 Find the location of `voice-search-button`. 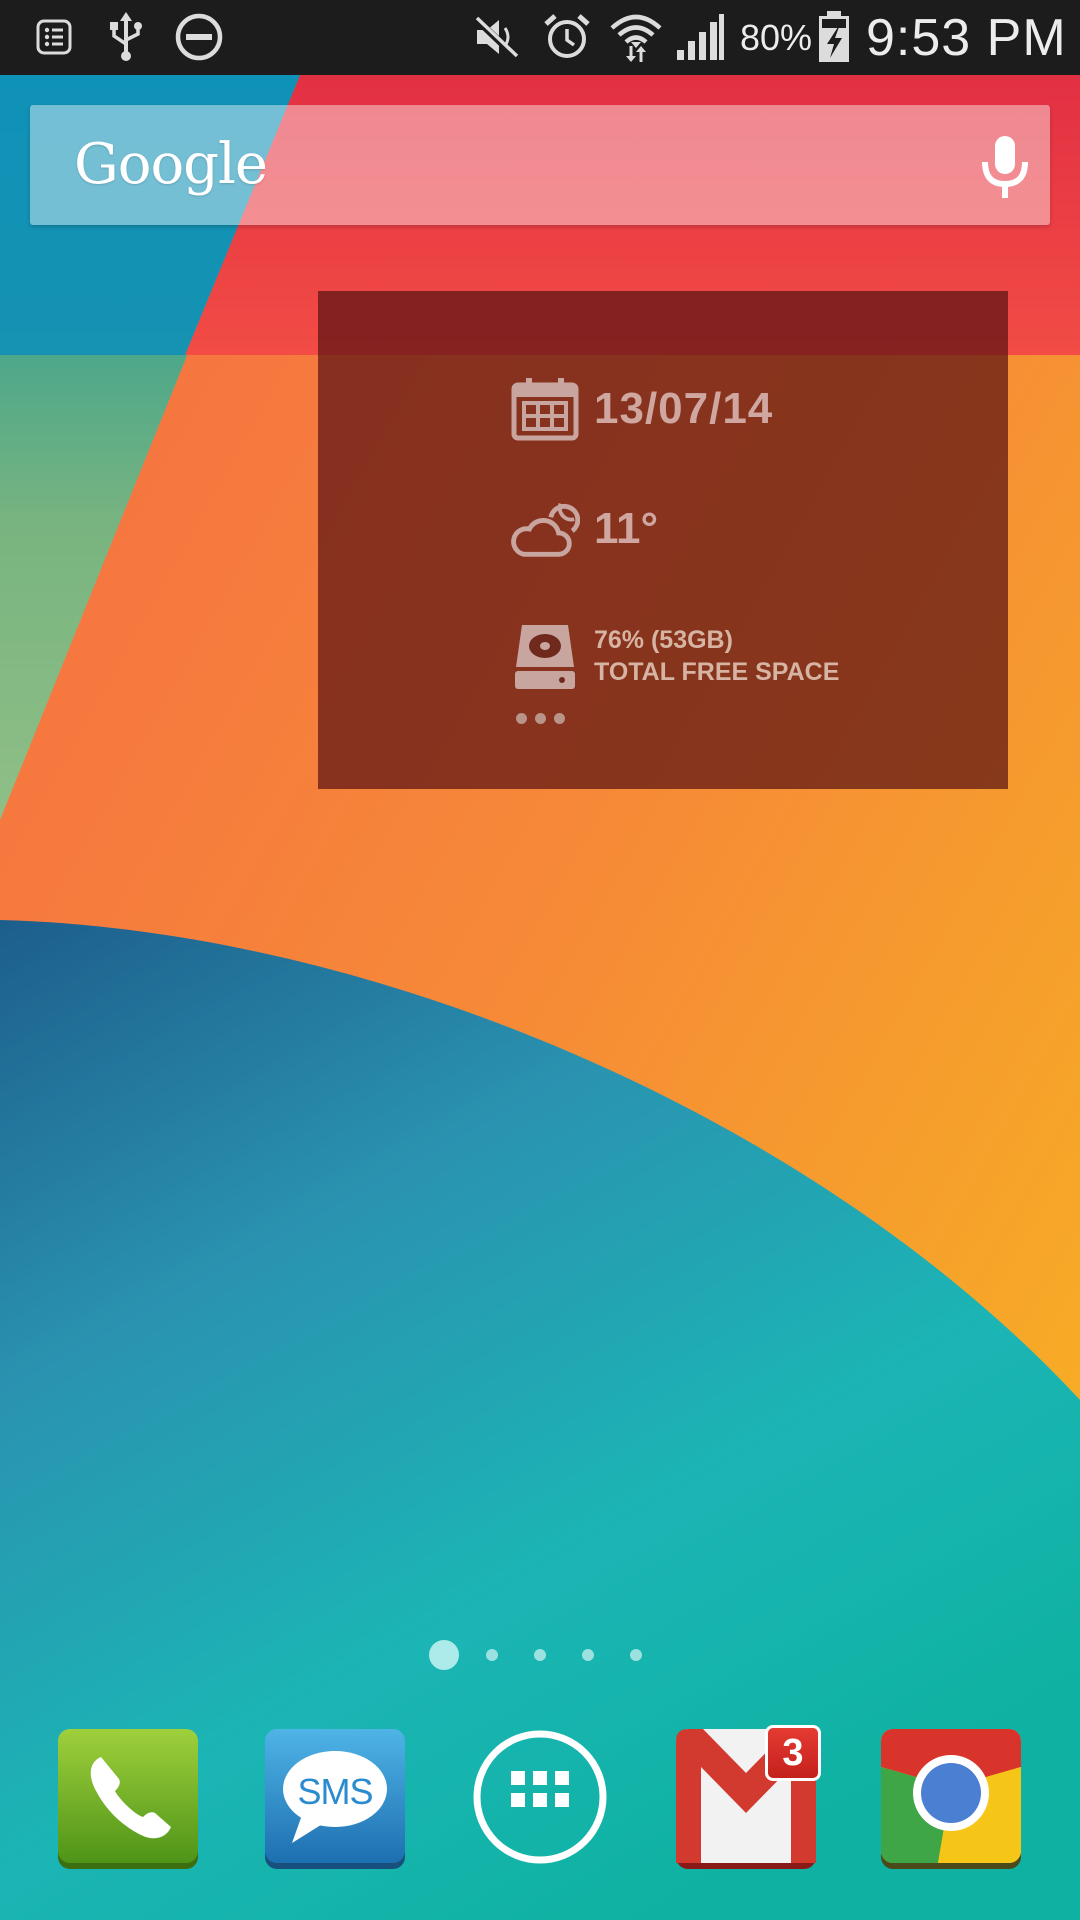

voice-search-button is located at coordinates (1005, 167).